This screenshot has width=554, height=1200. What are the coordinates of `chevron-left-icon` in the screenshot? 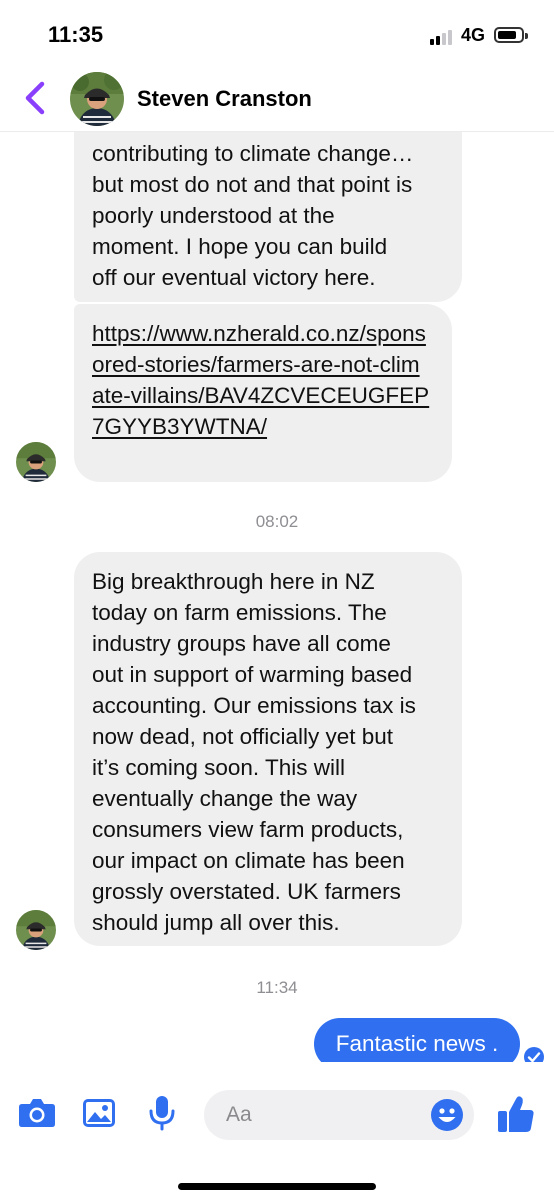 It's located at (35, 98).